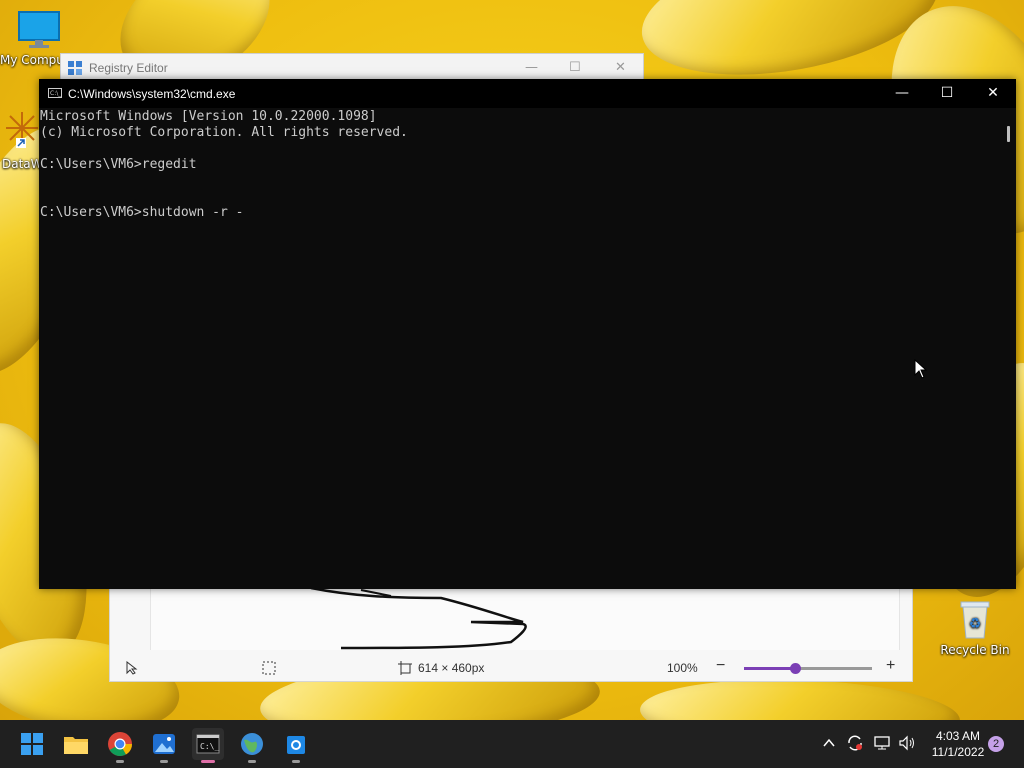  I want to click on desktop-icon-recycle-bin: ♻ Recycle Bin, so click(975, 627).